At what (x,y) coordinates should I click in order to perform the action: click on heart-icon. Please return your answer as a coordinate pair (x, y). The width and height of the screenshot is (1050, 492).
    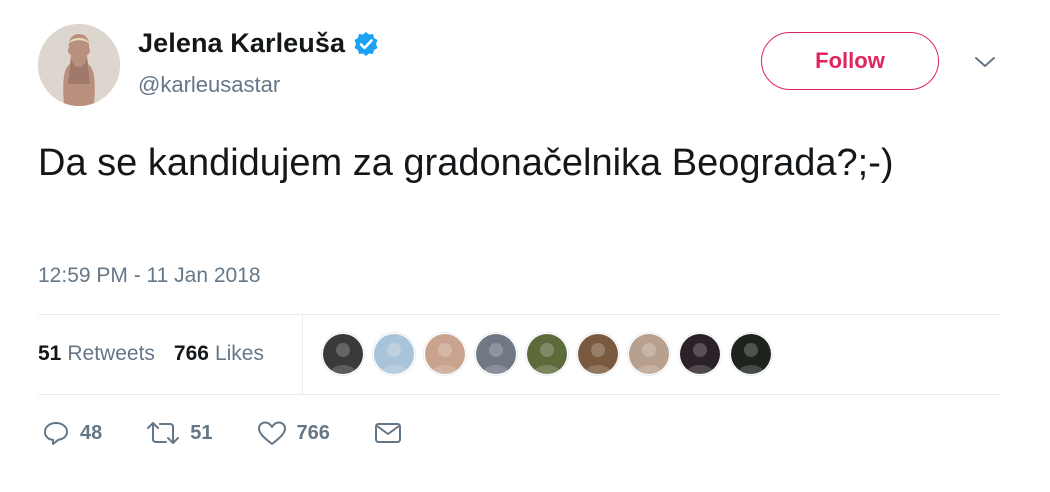
    Looking at the image, I should click on (272, 433).